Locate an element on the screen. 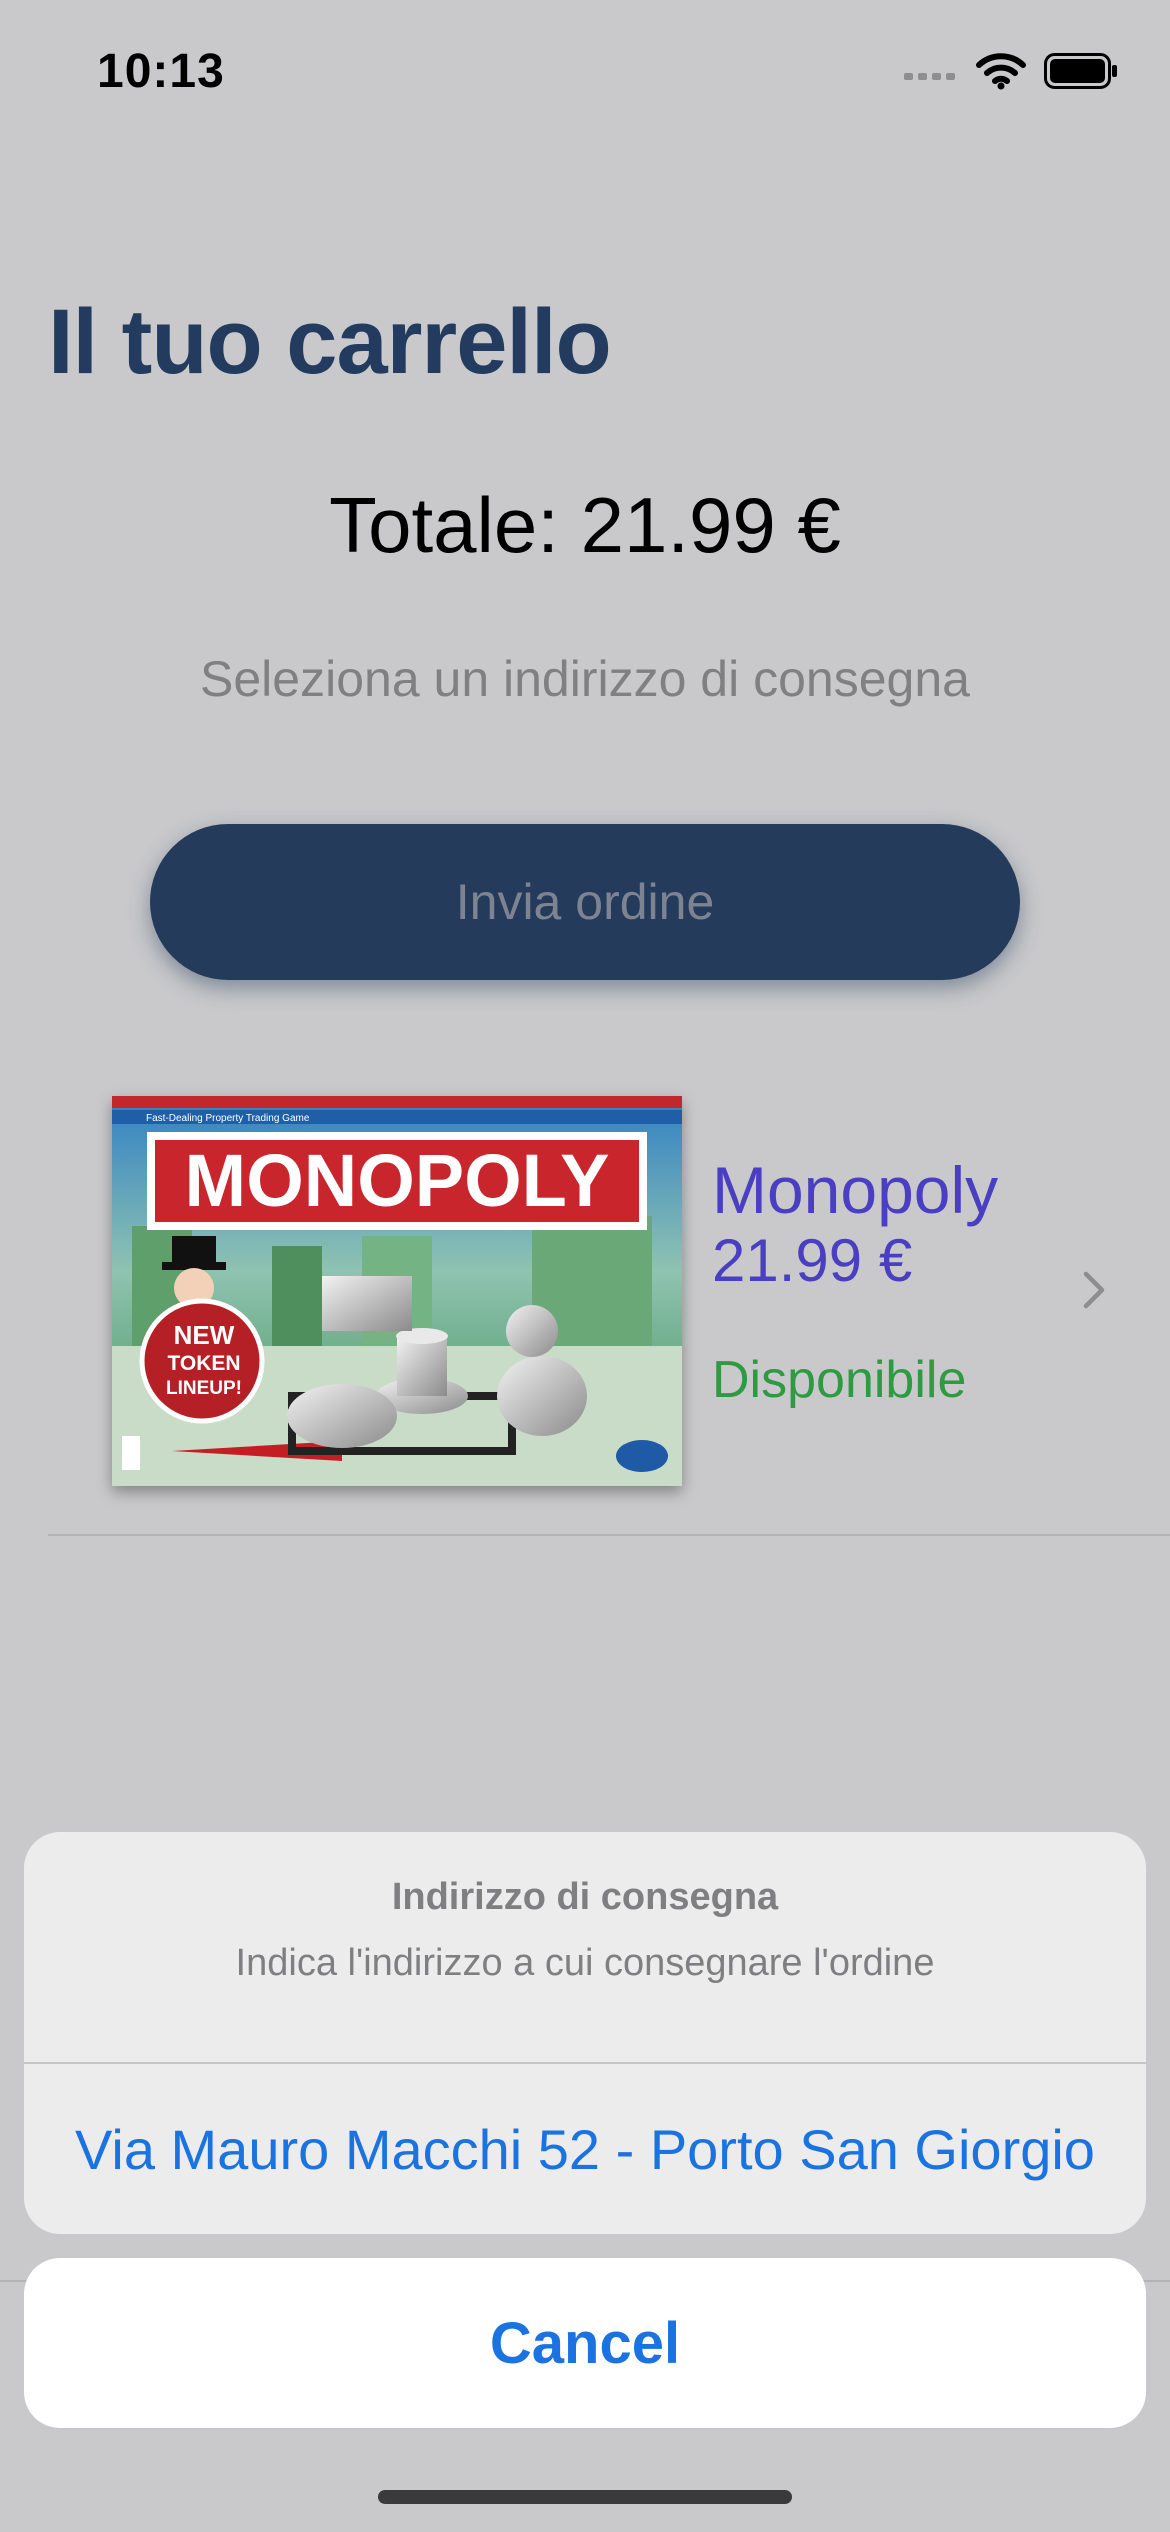 The width and height of the screenshot is (1170, 2532). battery-icon is located at coordinates (1080, 71).